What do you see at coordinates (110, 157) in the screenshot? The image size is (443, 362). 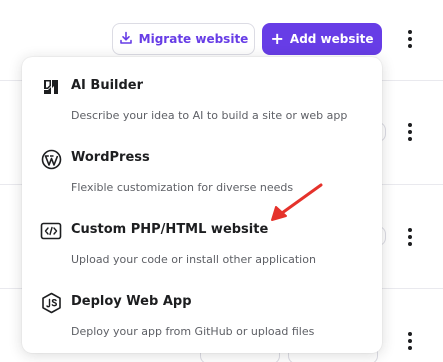 I see `menu-item-title: WordPress` at bounding box center [110, 157].